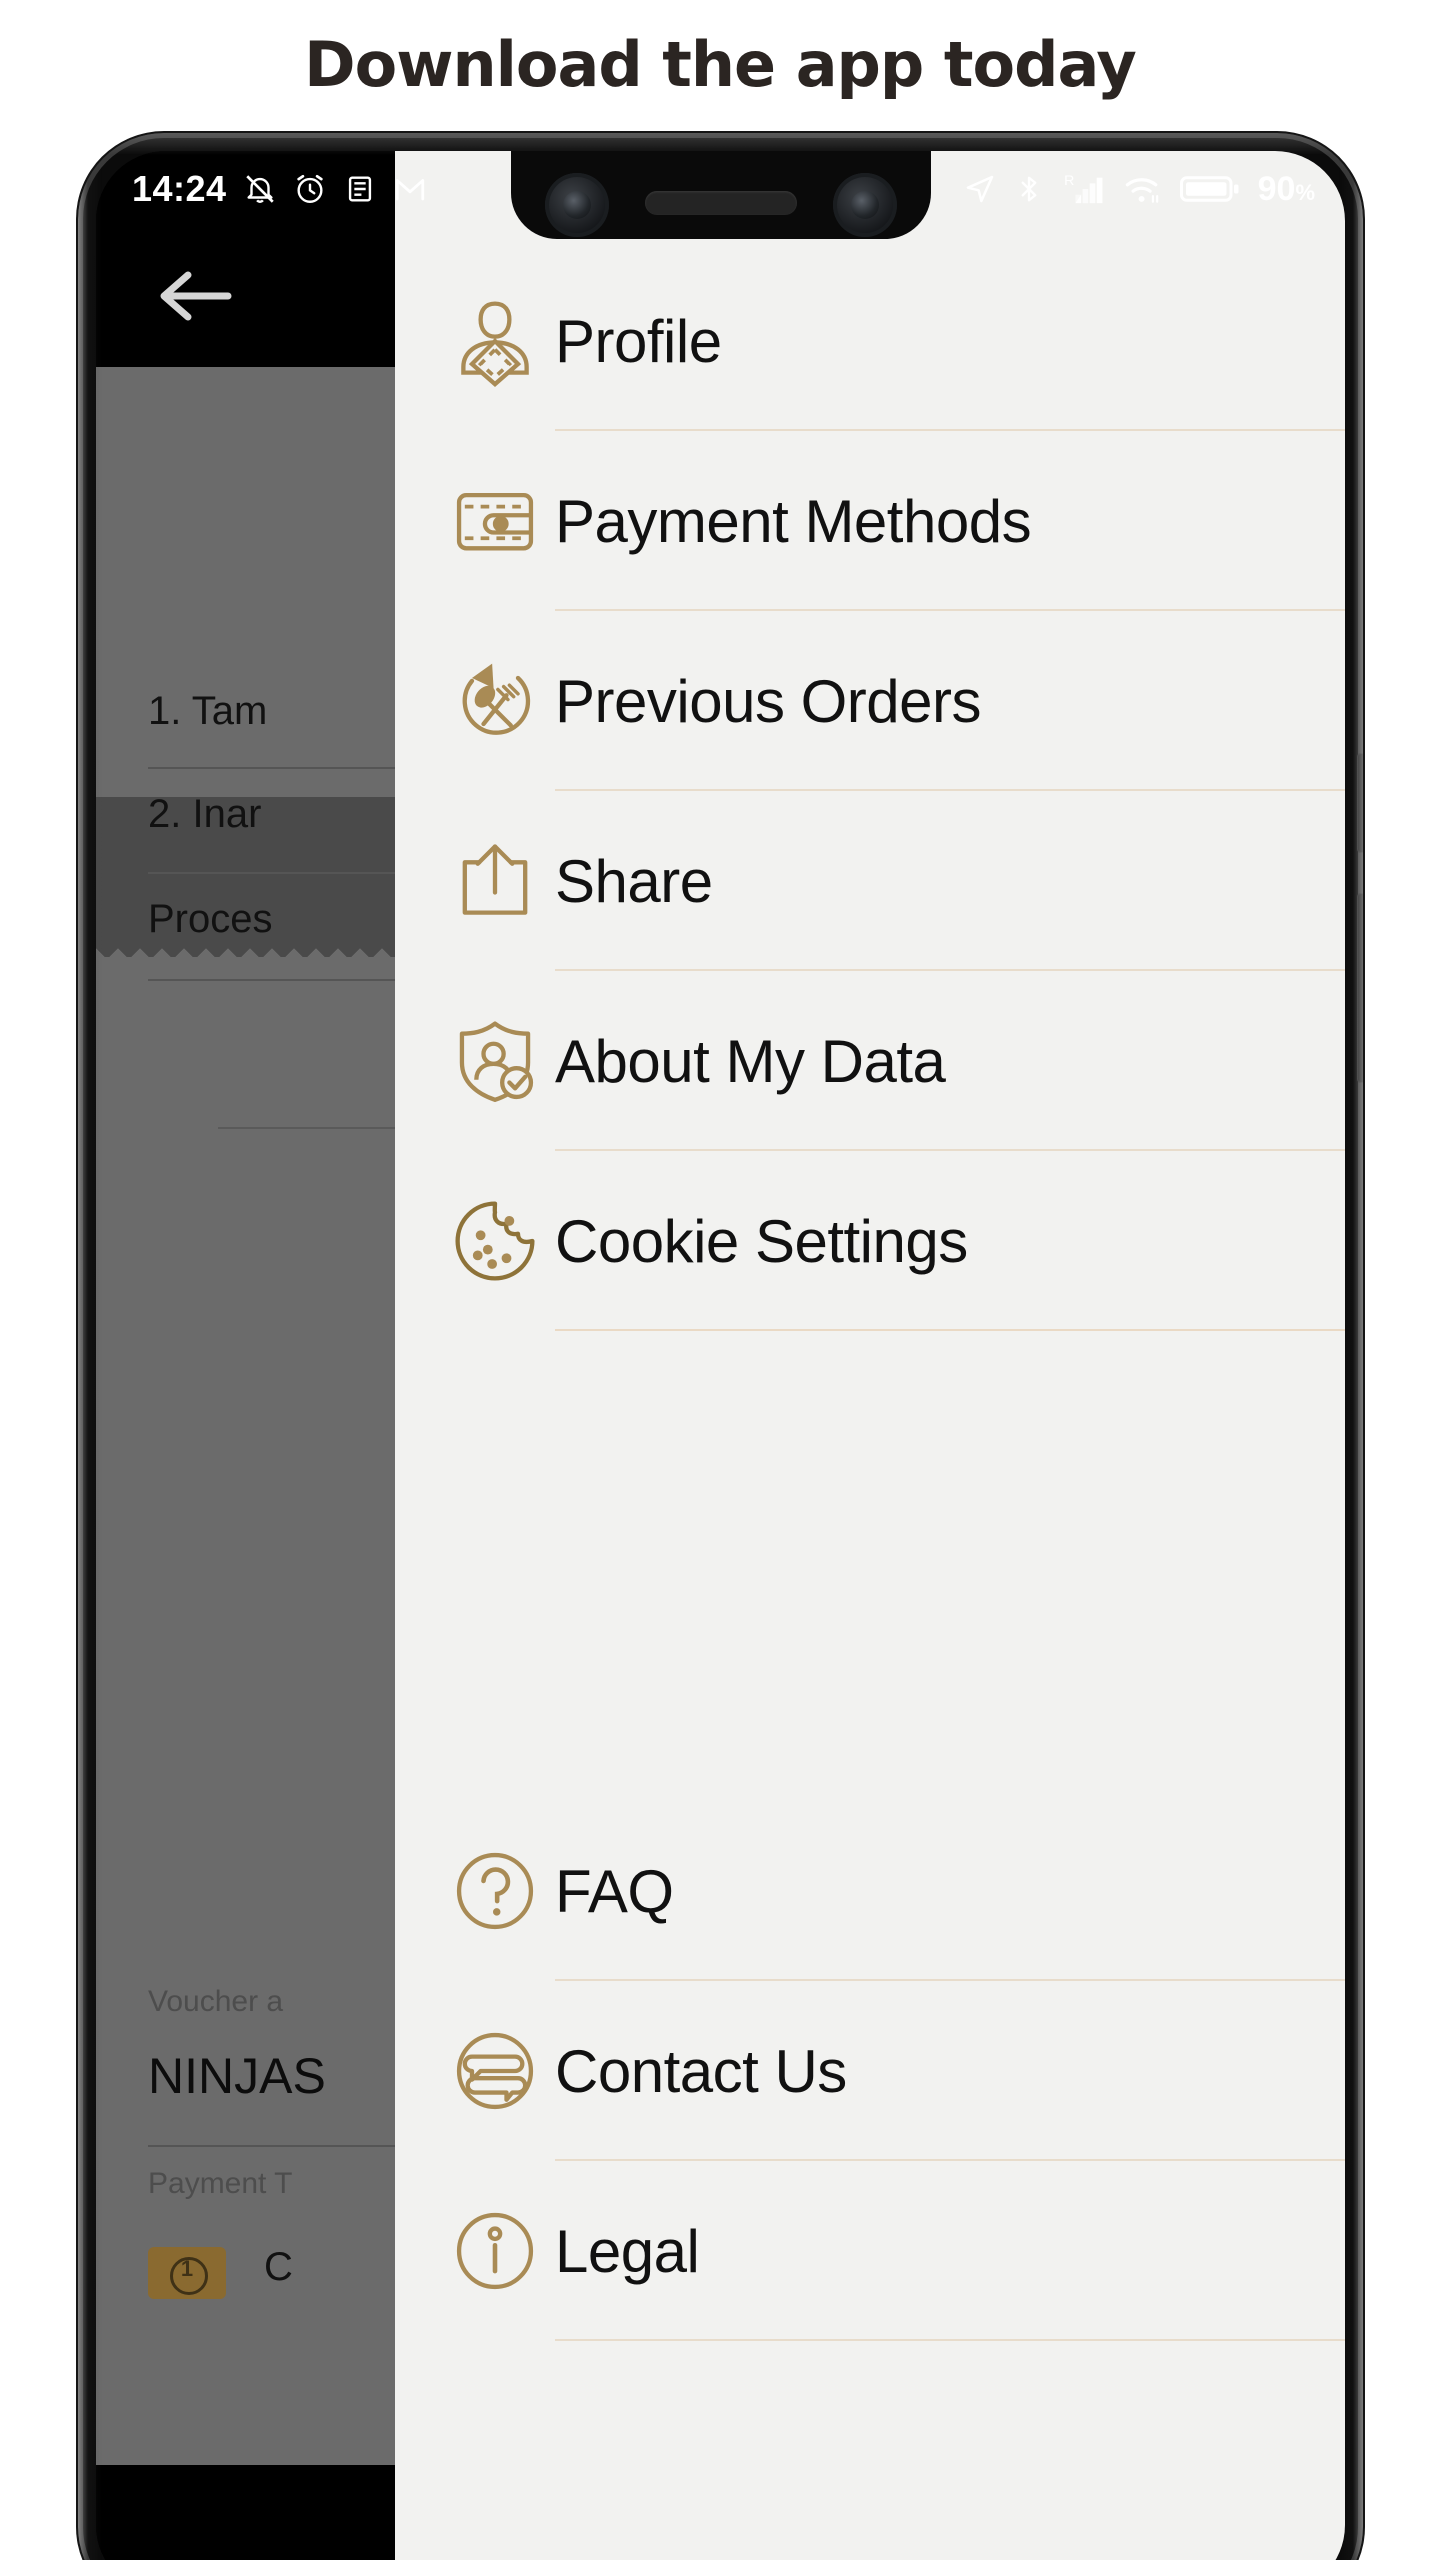 This screenshot has height=2560, width=1440. I want to click on menu-item-label: Previous Orders, so click(768, 701).